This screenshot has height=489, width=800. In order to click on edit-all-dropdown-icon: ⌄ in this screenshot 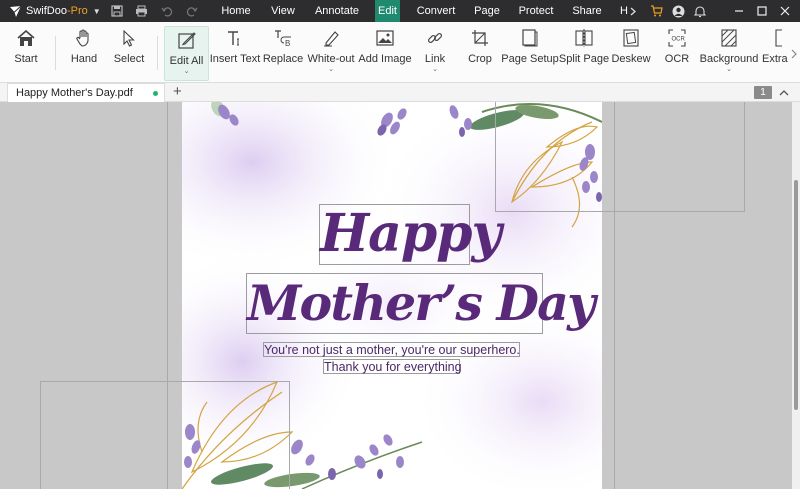, I will do `click(187, 72)`.